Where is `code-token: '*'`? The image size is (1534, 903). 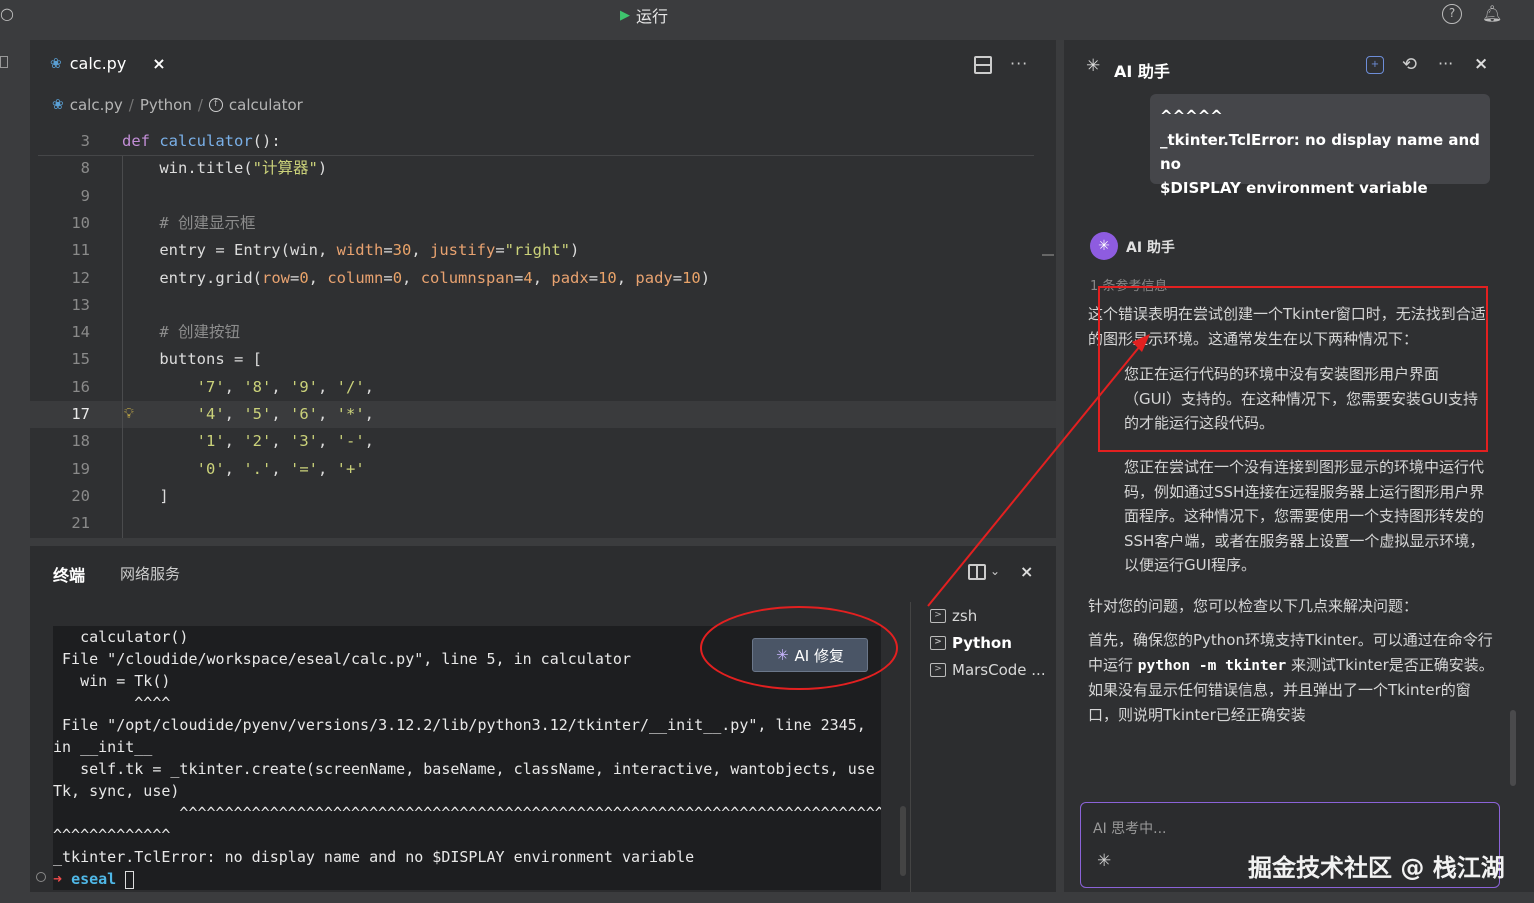 code-token: '*' is located at coordinates (350, 414).